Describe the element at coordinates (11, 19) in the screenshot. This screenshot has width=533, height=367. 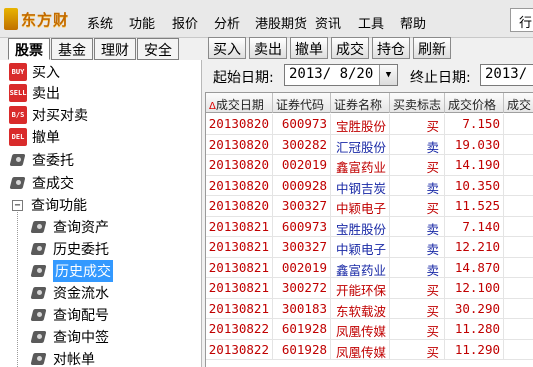
I see `logo-icon` at that location.